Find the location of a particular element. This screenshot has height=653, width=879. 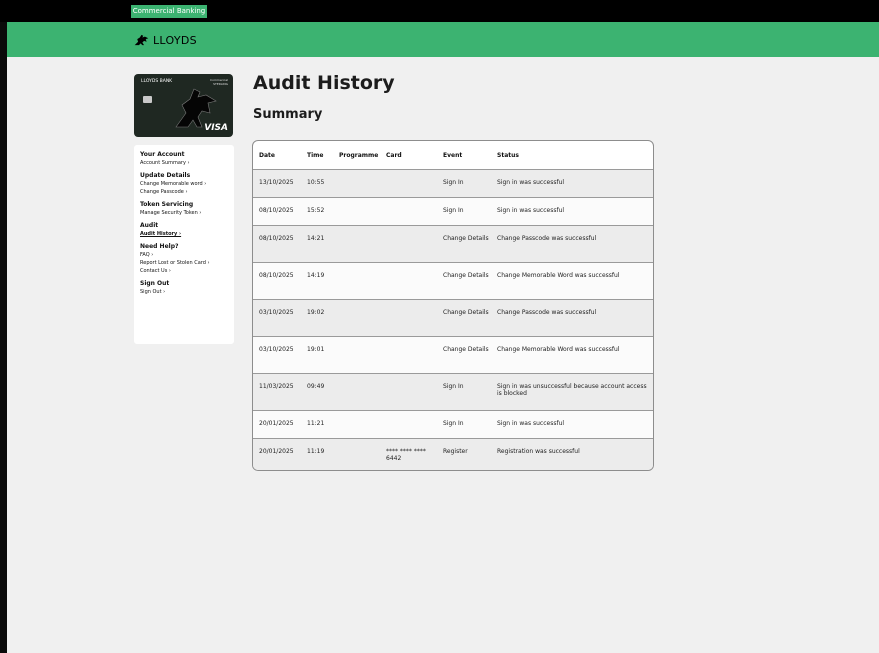

cell-event: Register is located at coordinates (455, 451).